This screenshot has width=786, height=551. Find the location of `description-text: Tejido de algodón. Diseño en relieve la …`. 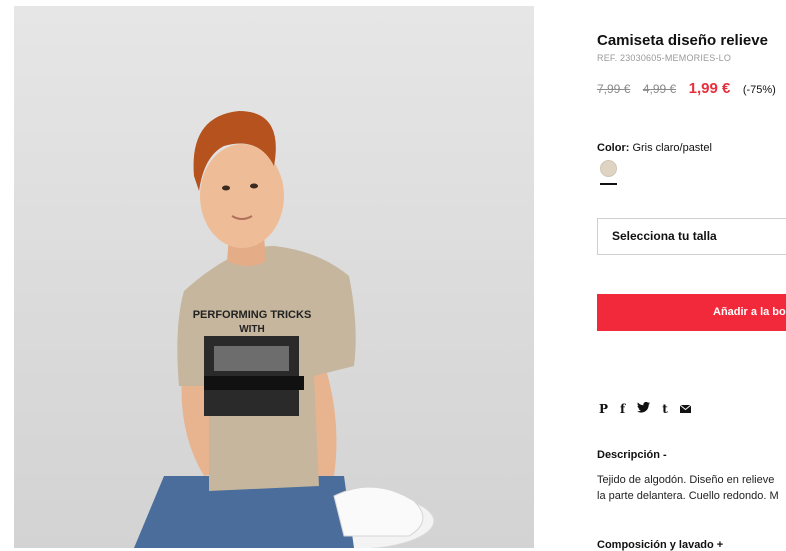

description-text: Tejido de algodón. Diseño en relieve la … is located at coordinates (691, 488).